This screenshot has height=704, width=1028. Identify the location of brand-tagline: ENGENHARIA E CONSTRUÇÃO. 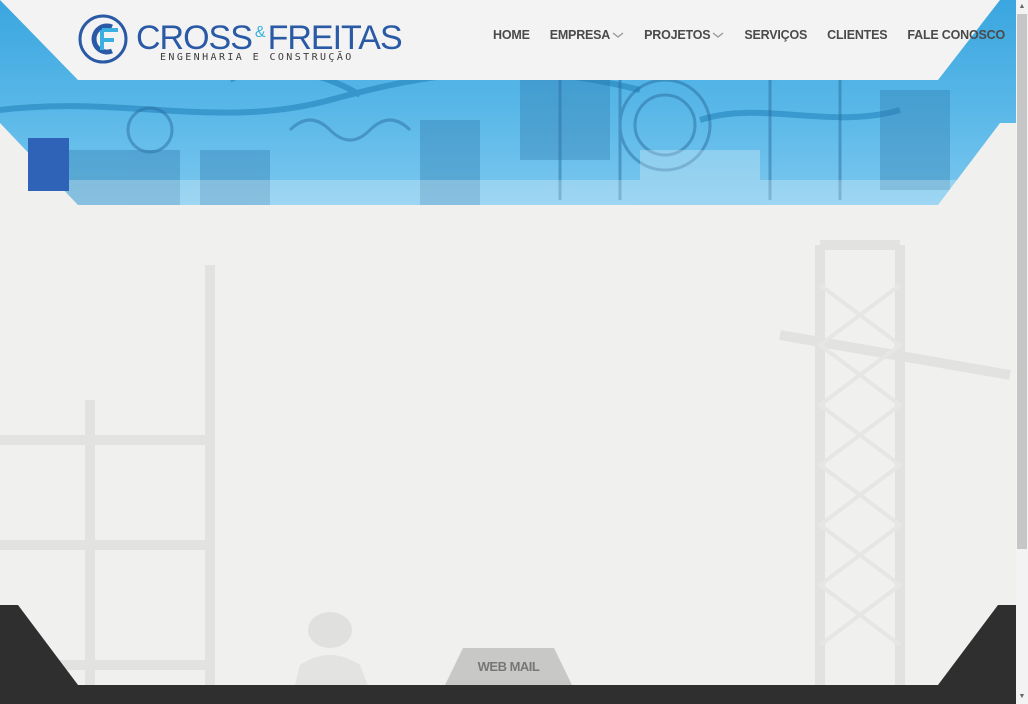
(257, 57).